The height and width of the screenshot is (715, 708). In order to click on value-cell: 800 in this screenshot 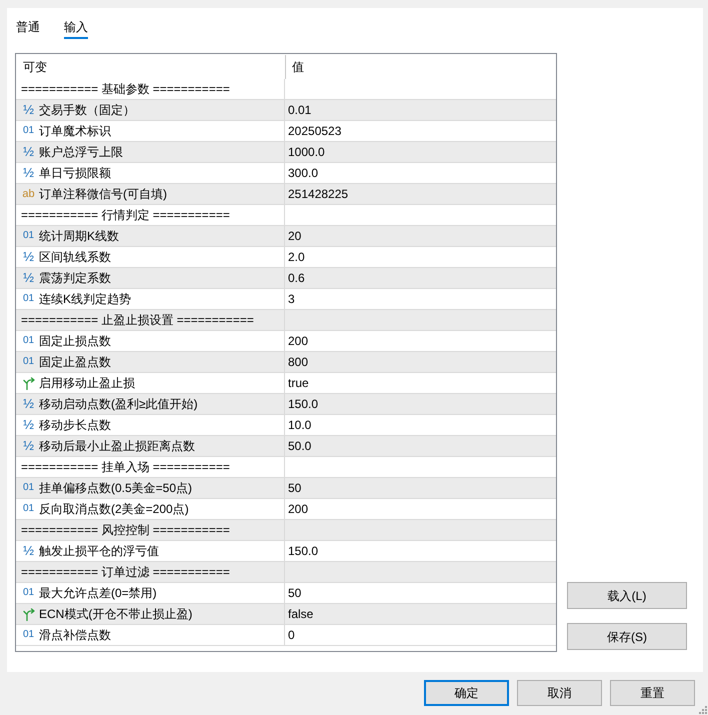, I will do `click(420, 362)`.